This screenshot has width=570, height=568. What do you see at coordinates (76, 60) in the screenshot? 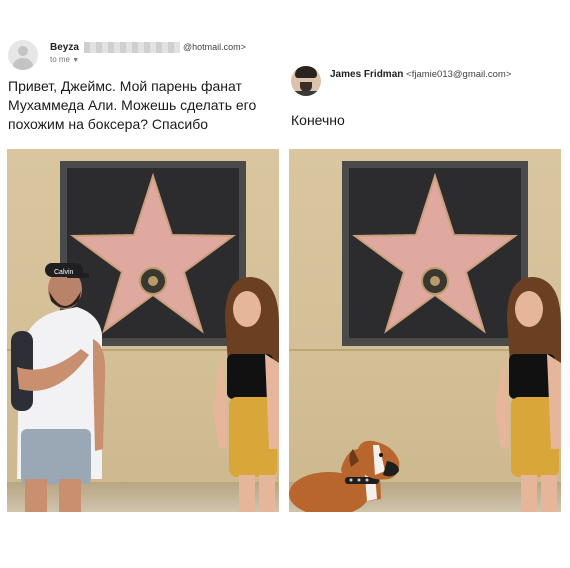
I see `chevron-down-icon: ▼` at bounding box center [76, 60].